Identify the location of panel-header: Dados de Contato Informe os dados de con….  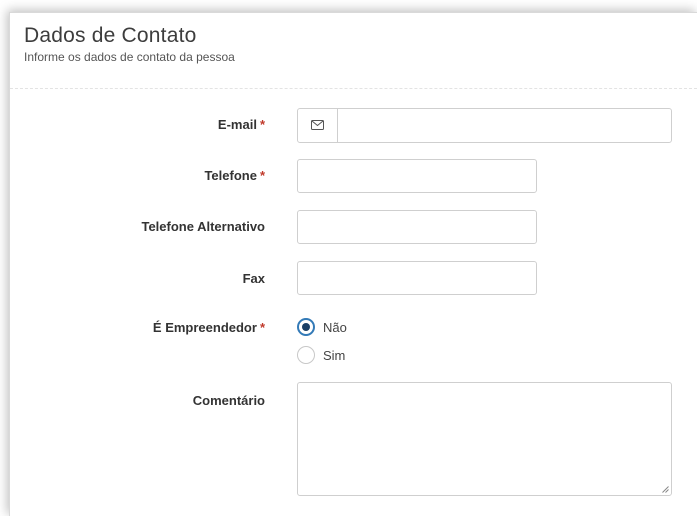
(129, 43).